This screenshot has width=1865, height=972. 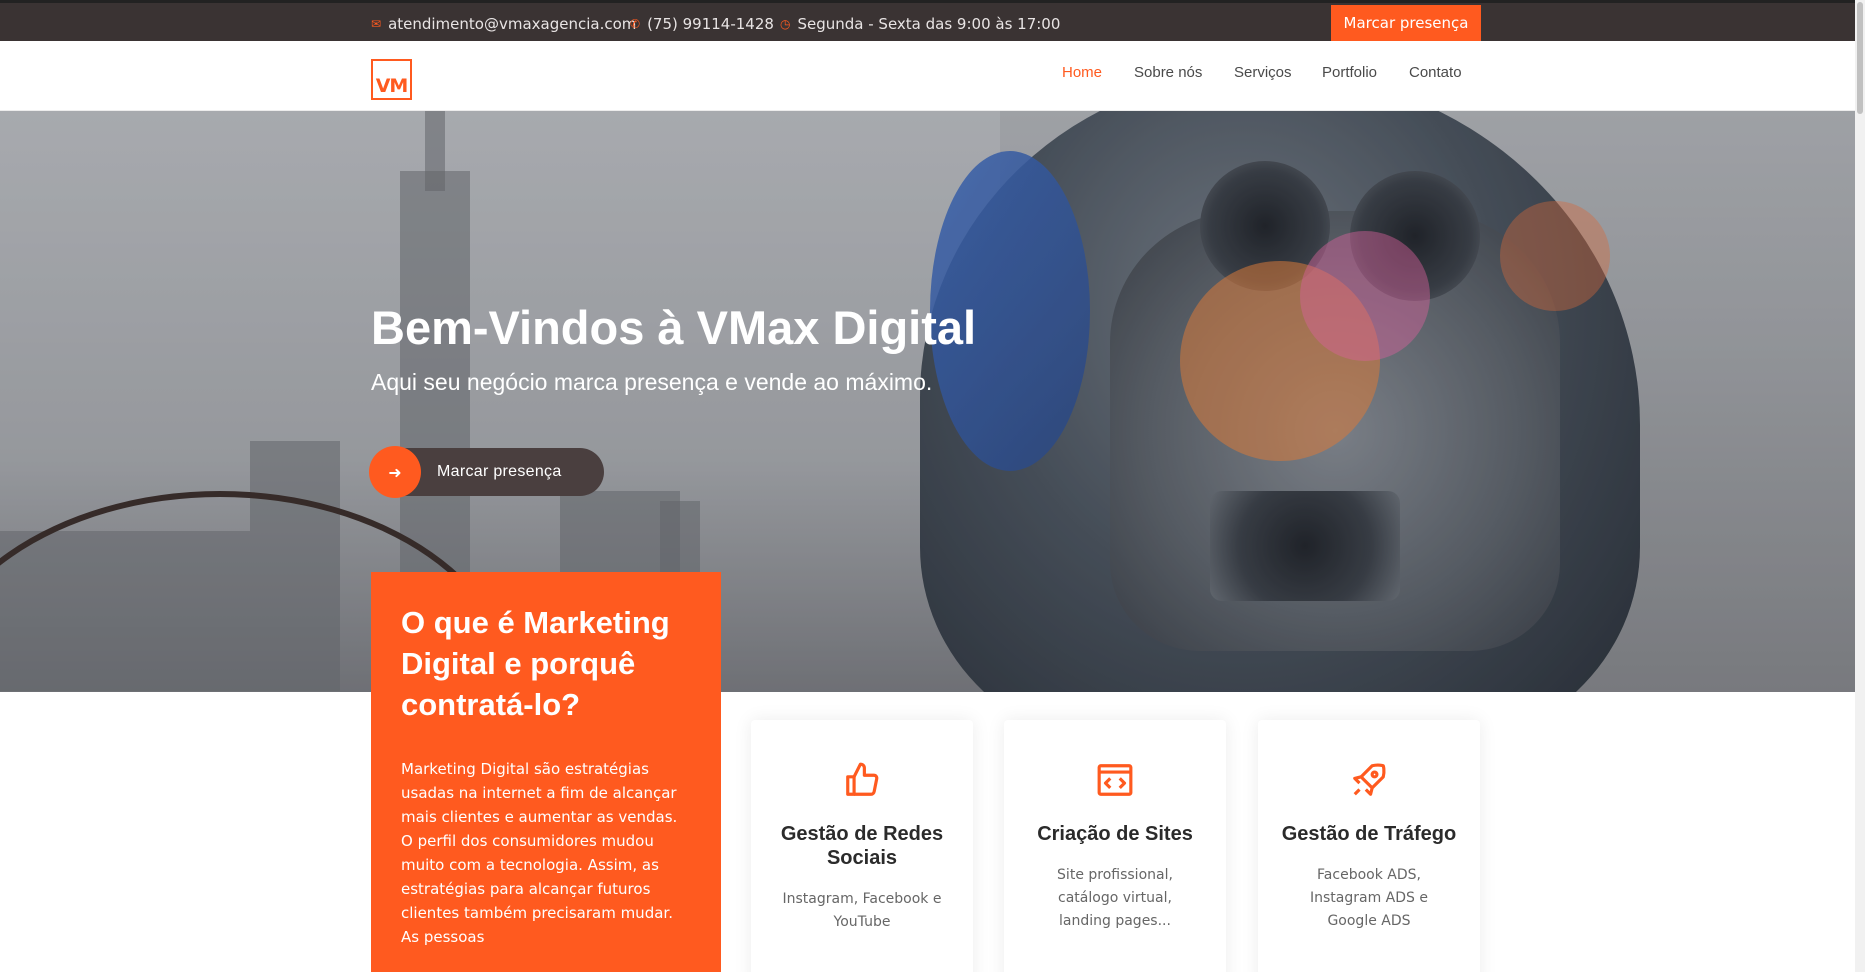 I want to click on envelope-icon: ✉, so click(x=376, y=24).